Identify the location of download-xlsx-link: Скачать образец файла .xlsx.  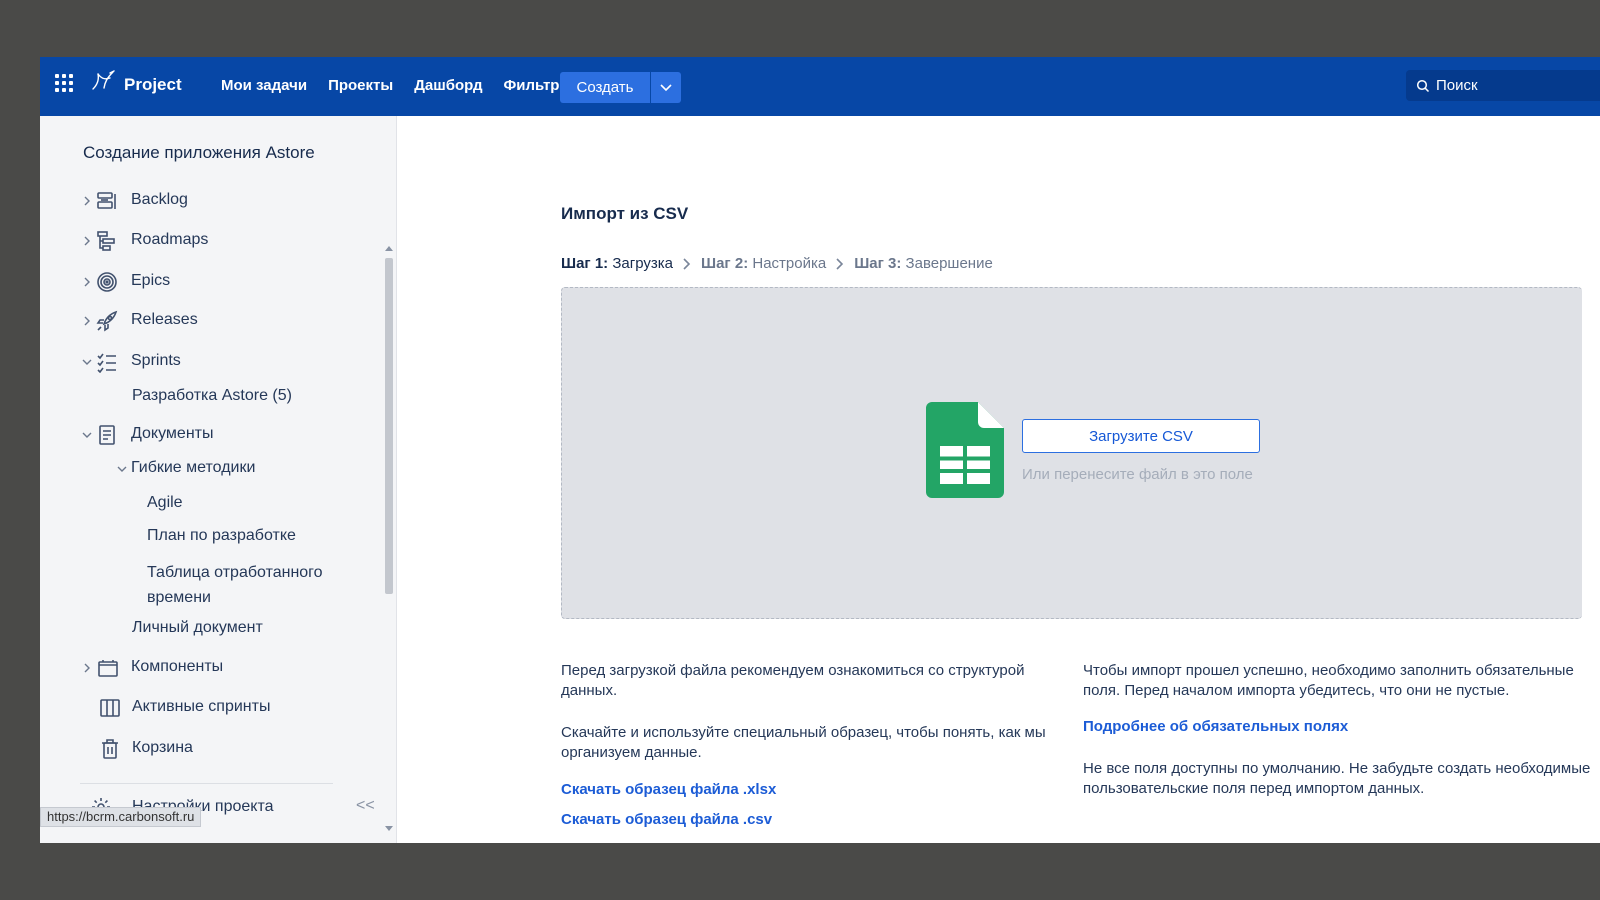
(818, 790).